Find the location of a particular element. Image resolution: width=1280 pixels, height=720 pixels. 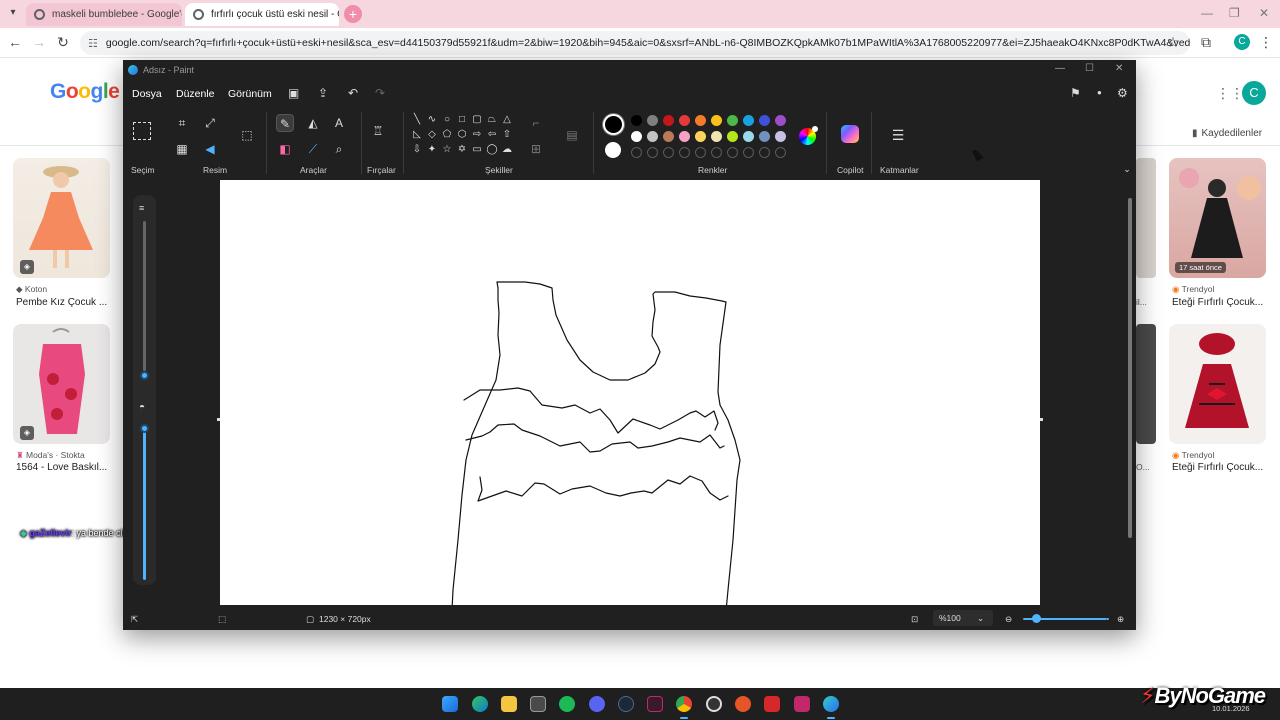

microsoft-store-icon is located at coordinates (538, 704).